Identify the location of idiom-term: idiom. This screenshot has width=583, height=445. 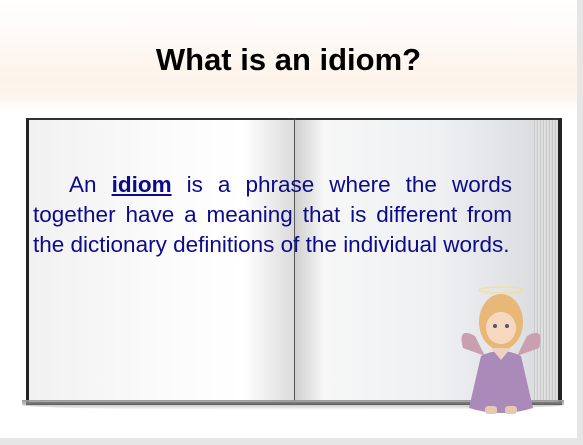
(141, 184).